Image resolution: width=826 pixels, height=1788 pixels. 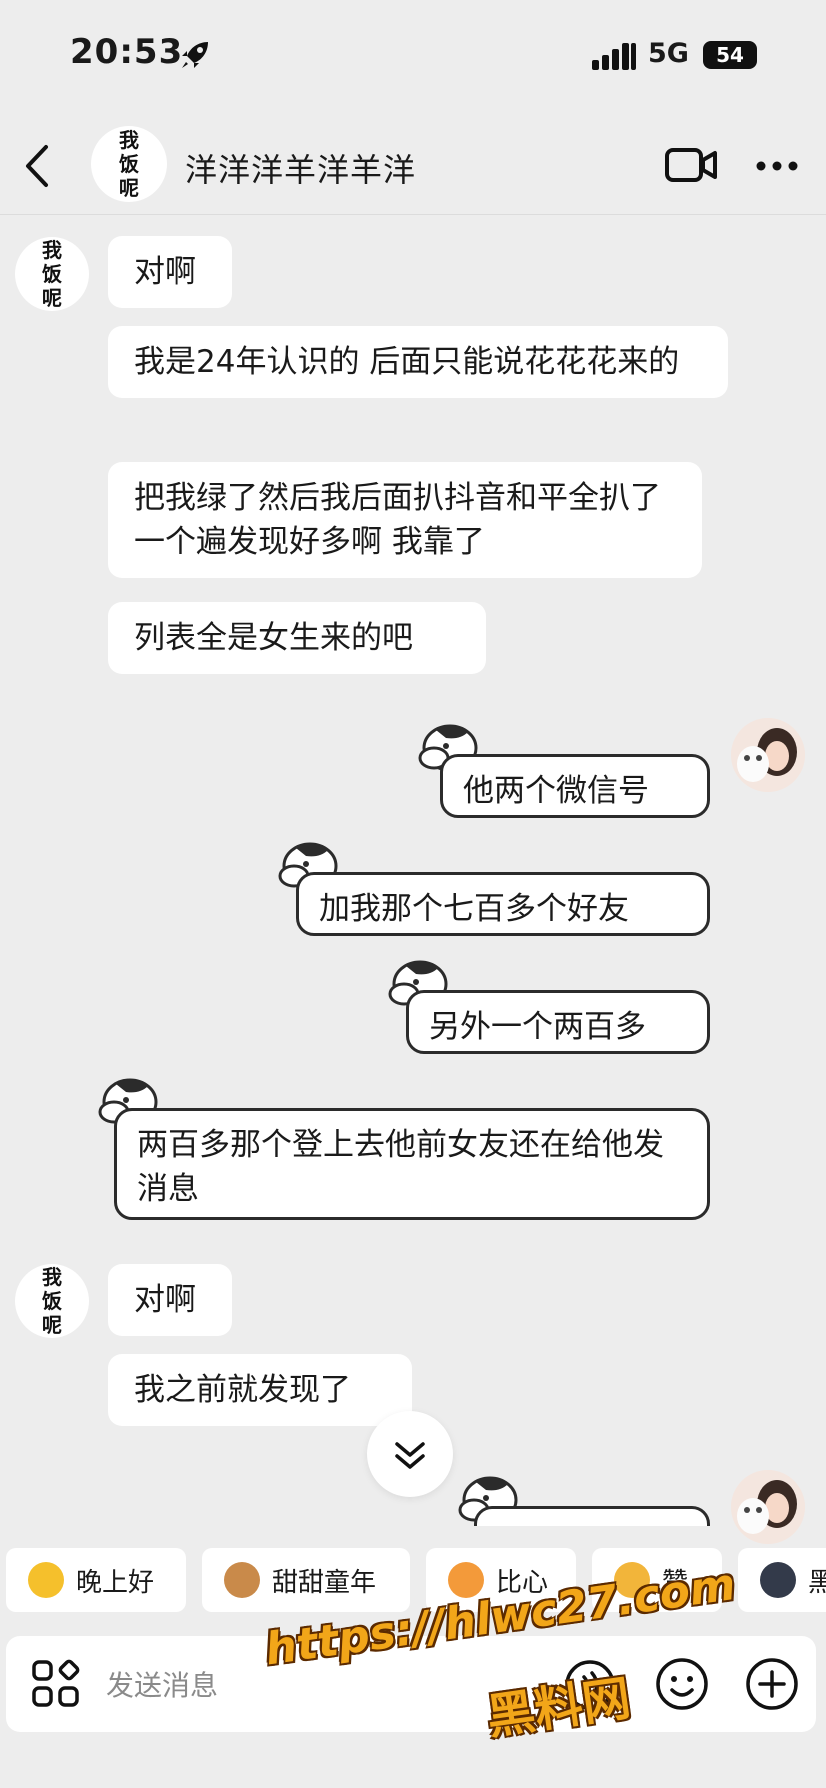 I want to click on message-bubble-right: 加我那个七百多个好友, so click(x=492, y=888).